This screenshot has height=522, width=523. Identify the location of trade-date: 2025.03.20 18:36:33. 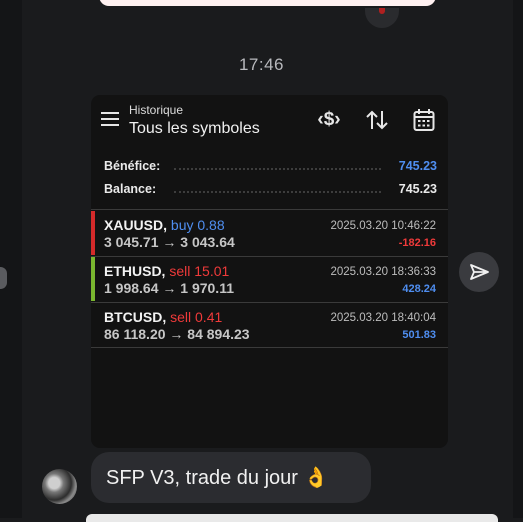
(383, 272).